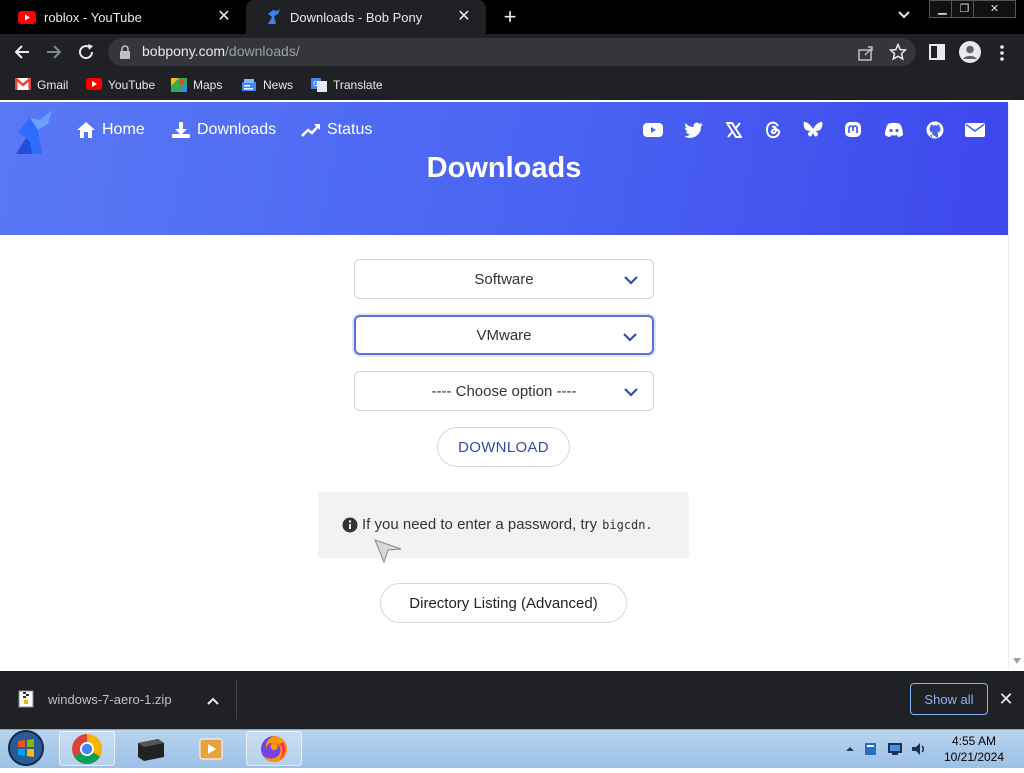 The height and width of the screenshot is (773, 1024). I want to click on nav-home: Home, so click(110, 130).